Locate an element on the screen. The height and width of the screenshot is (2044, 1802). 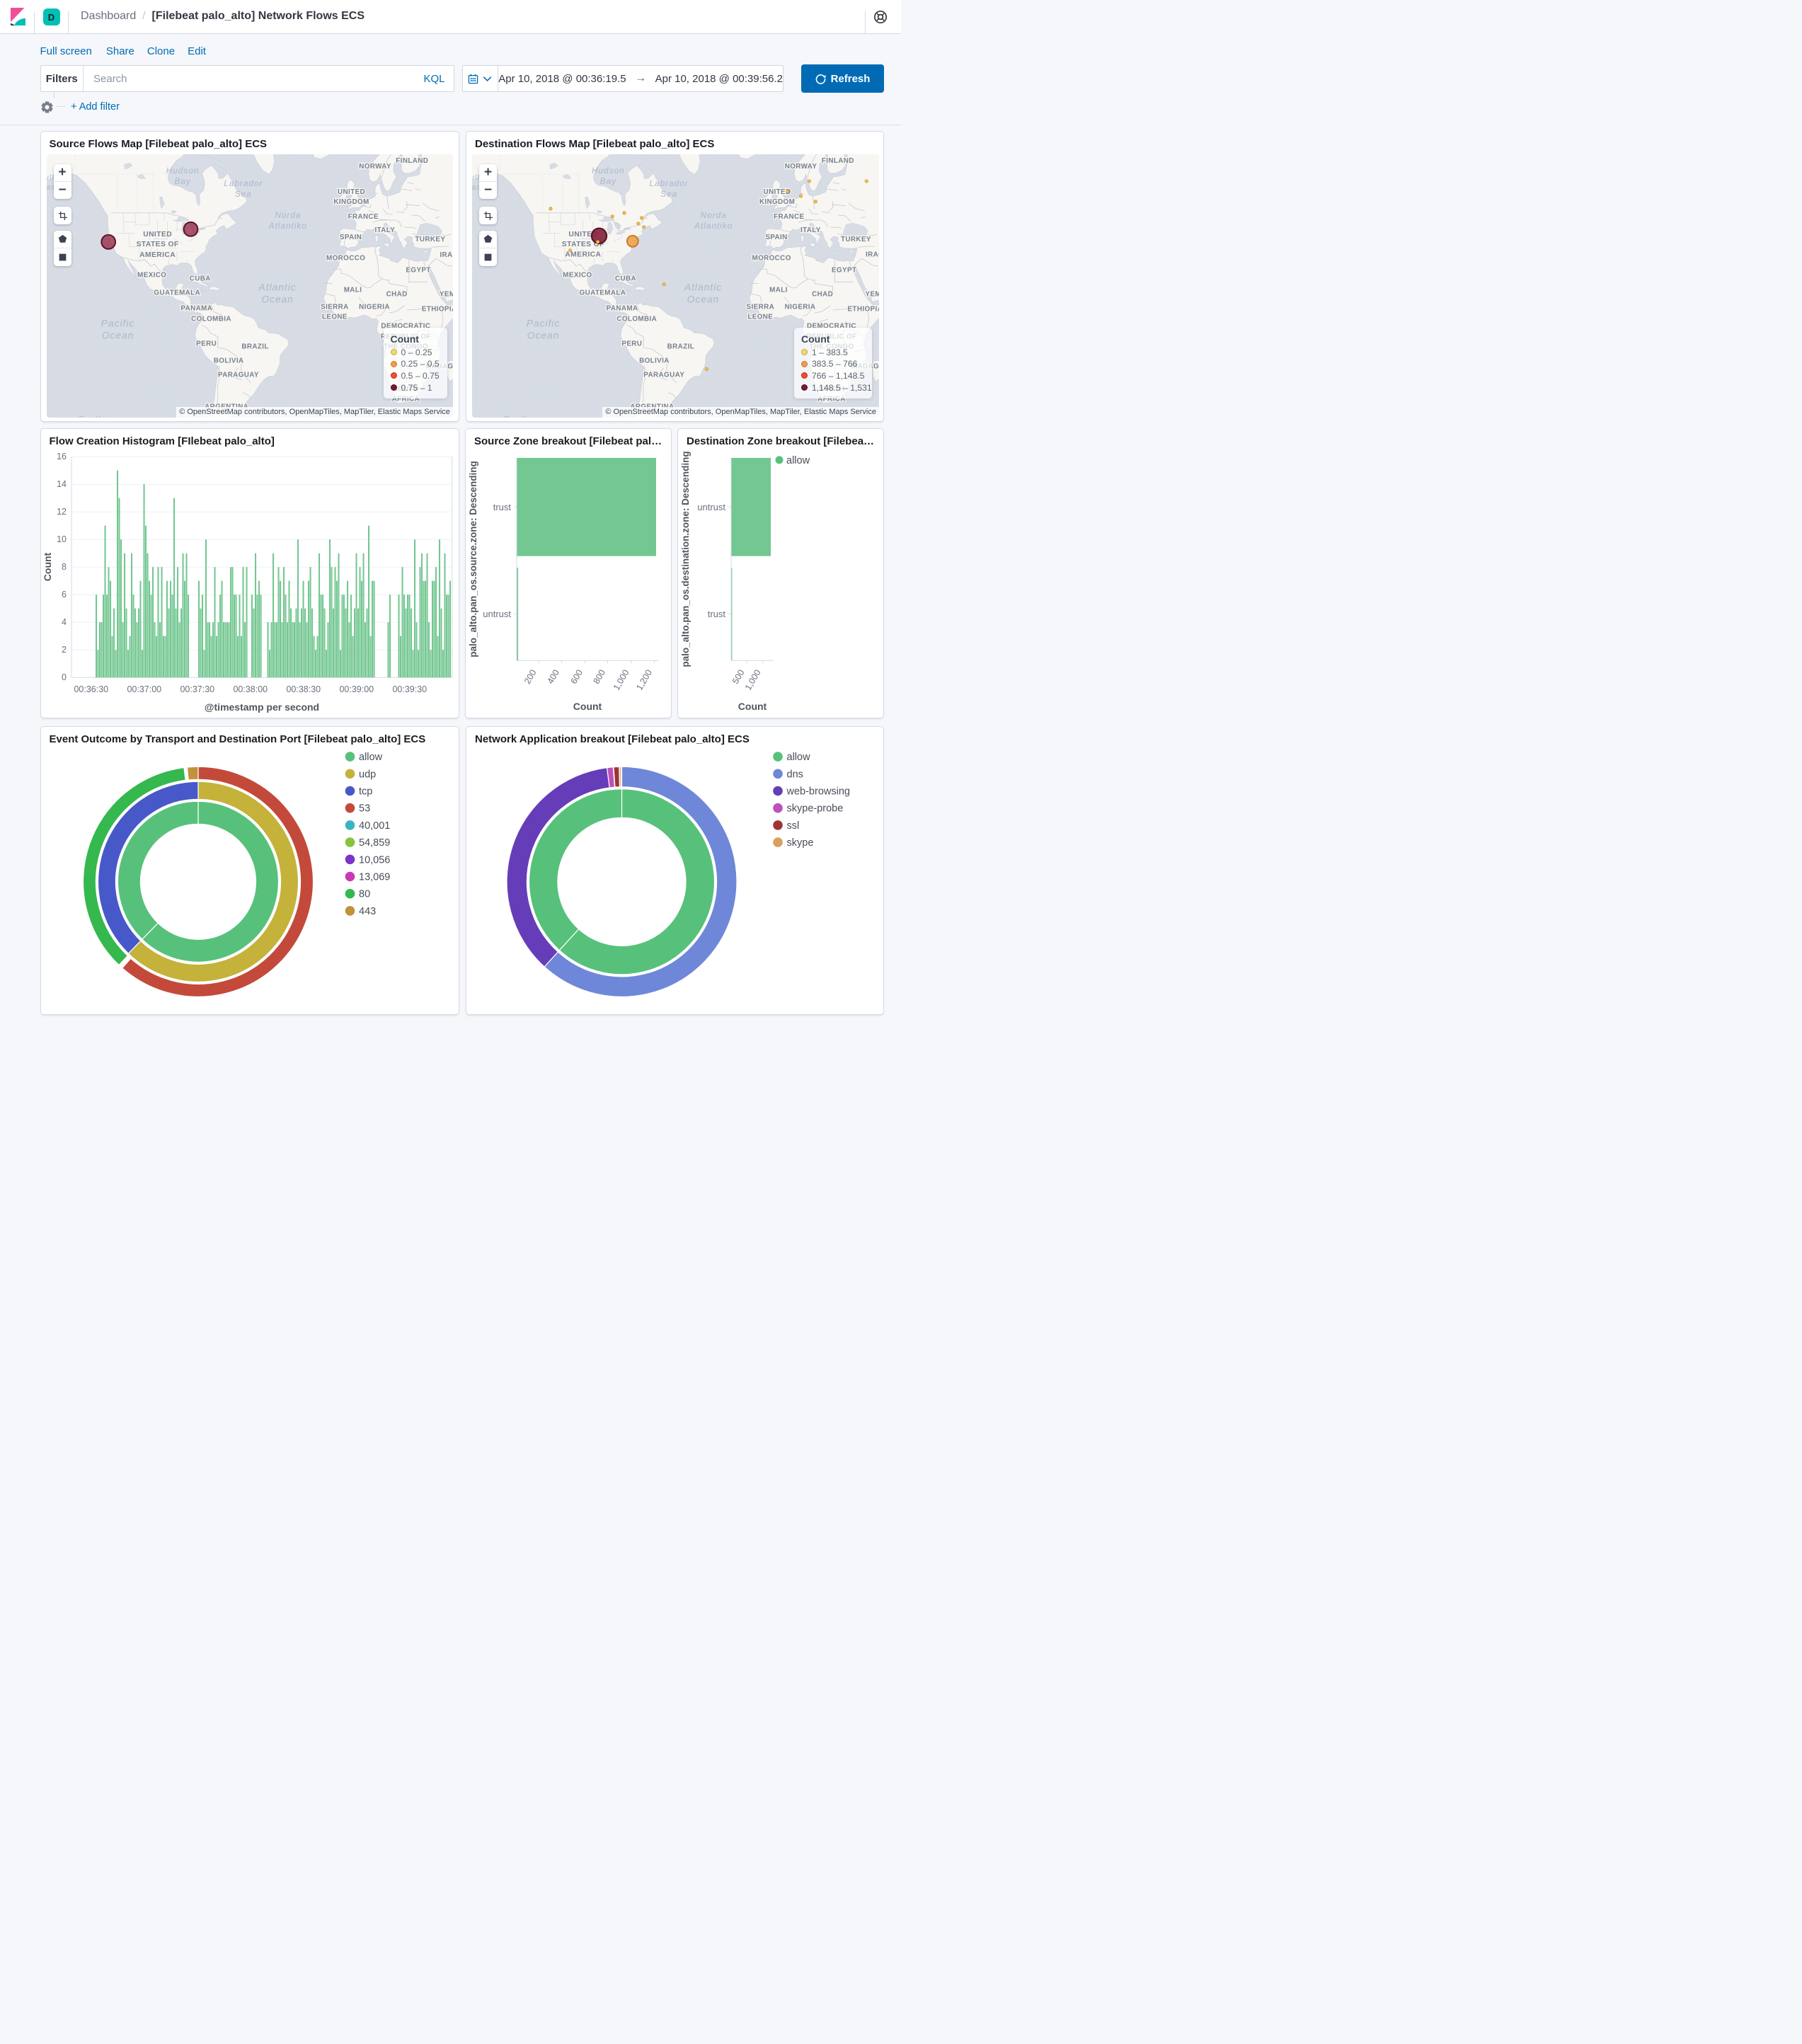
svg-text: BOLIVIA is located at coordinates (228, 360).